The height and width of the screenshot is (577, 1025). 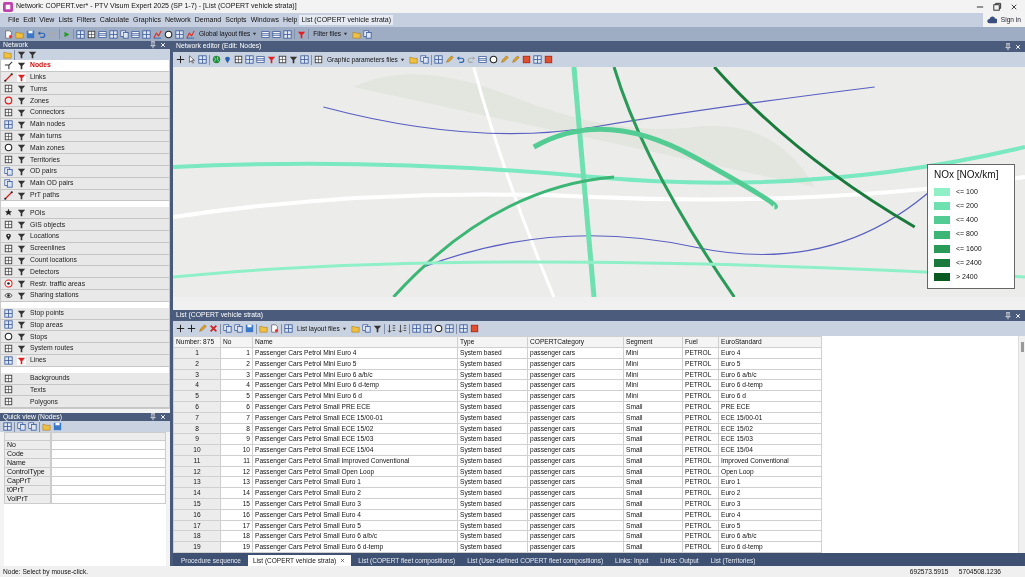 What do you see at coordinates (216, 59) in the screenshot?
I see `globe-icon` at bounding box center [216, 59].